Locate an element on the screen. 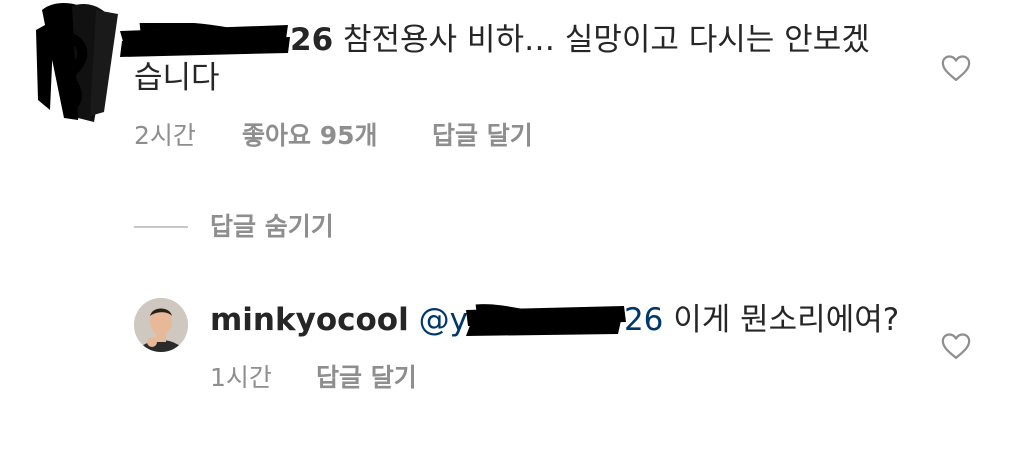 This screenshot has height=450, width=1024. reply-text: 이게 뭔소리에여? is located at coordinates (786, 320).